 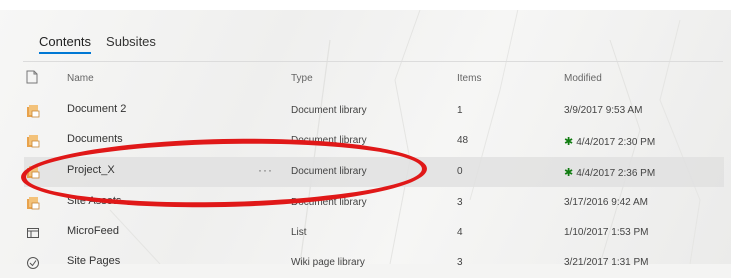 What do you see at coordinates (329, 110) in the screenshot?
I see `row-type: Document library` at bounding box center [329, 110].